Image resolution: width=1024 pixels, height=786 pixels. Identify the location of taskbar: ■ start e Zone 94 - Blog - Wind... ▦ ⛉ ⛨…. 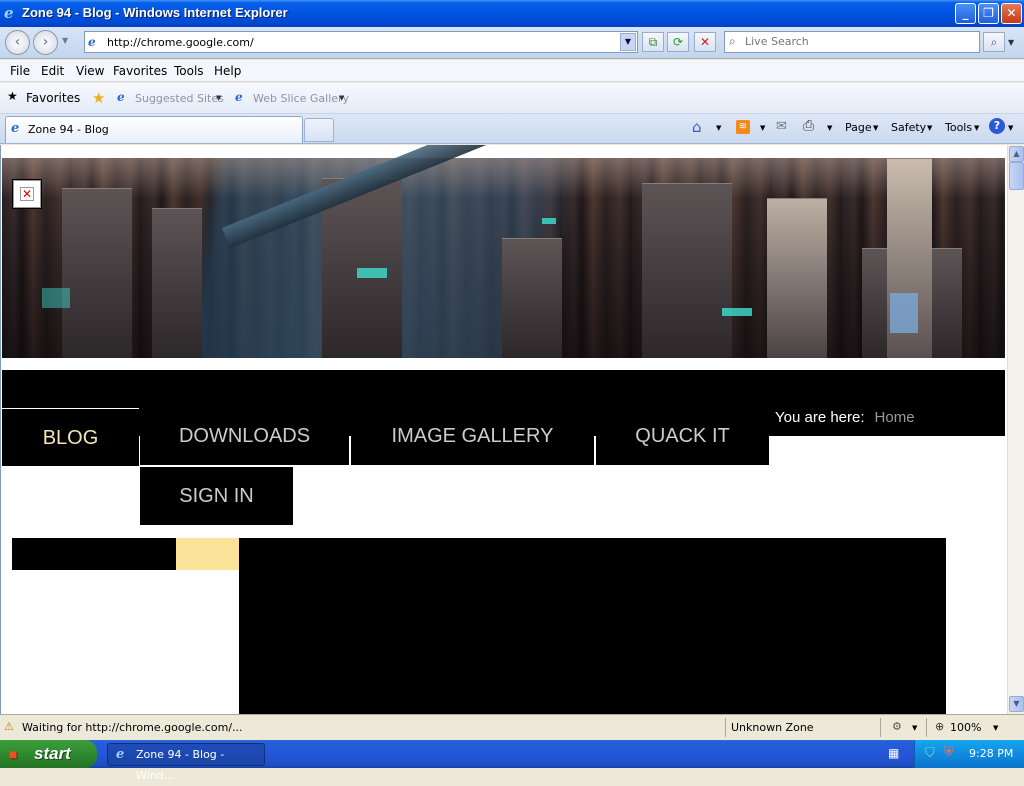
(512, 761).